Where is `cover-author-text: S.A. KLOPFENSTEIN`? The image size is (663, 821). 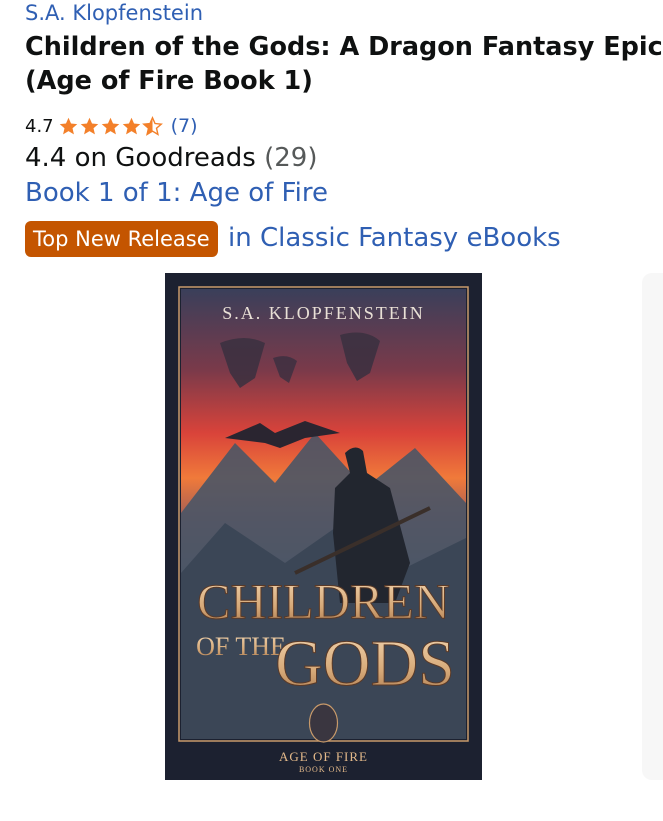 cover-author-text: S.A. KLOPFENSTEIN is located at coordinates (323, 313).